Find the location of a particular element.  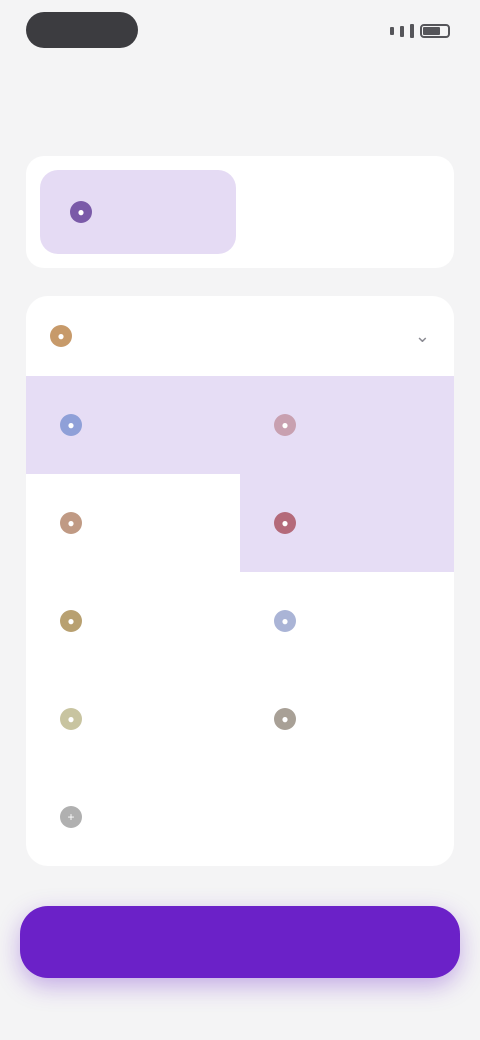

heart-icon: ● is located at coordinates (285, 523).